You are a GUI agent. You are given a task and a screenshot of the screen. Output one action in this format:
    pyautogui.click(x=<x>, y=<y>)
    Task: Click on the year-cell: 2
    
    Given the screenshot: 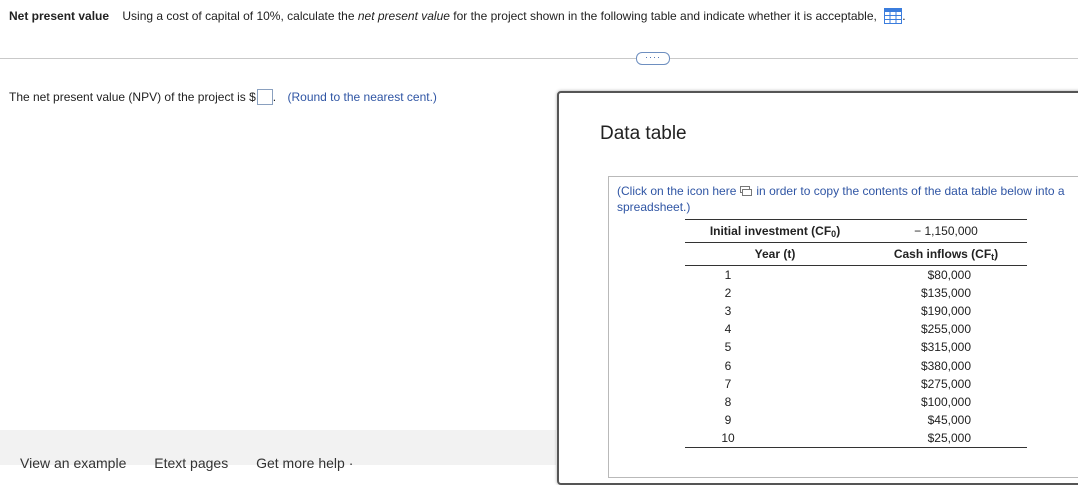 What is the action you would take?
    pyautogui.click(x=728, y=292)
    